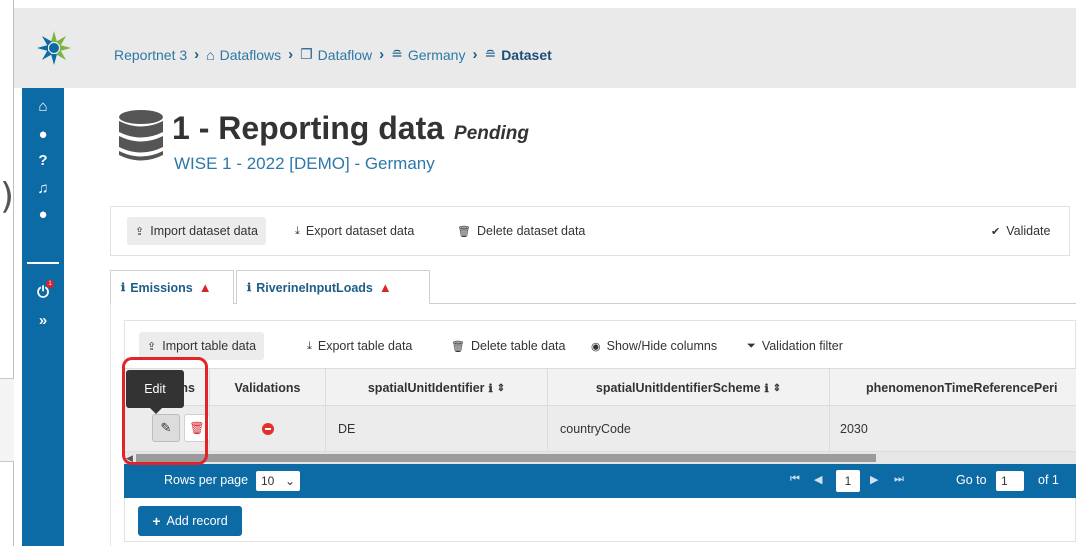 Image resolution: width=1076 pixels, height=546 pixels. I want to click on column-header-spatialunitidentifier: spatialUnitIdentifier ℹ ⇕, so click(437, 388).